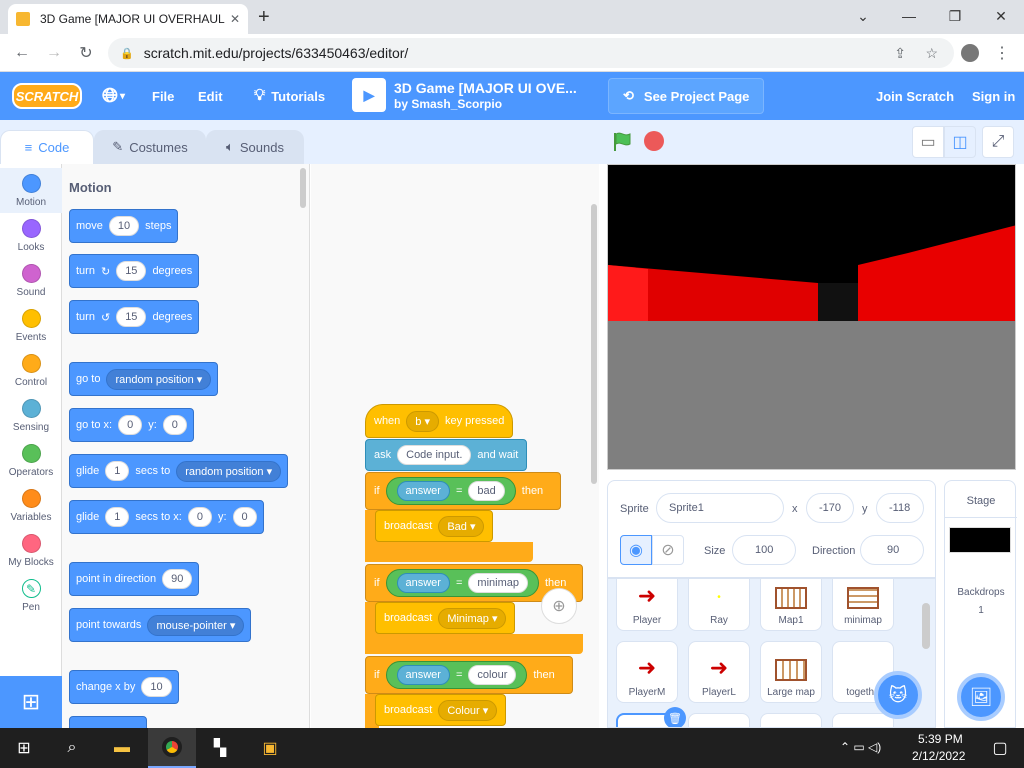 This screenshot has width=1024, height=768. I want to click on sprite-tile: ➜ Player, so click(647, 605).